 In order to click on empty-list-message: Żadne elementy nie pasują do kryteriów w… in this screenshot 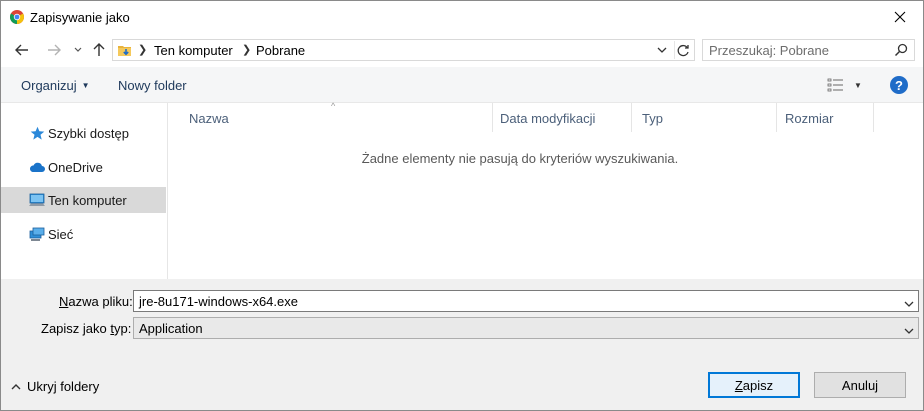, I will do `click(520, 158)`.